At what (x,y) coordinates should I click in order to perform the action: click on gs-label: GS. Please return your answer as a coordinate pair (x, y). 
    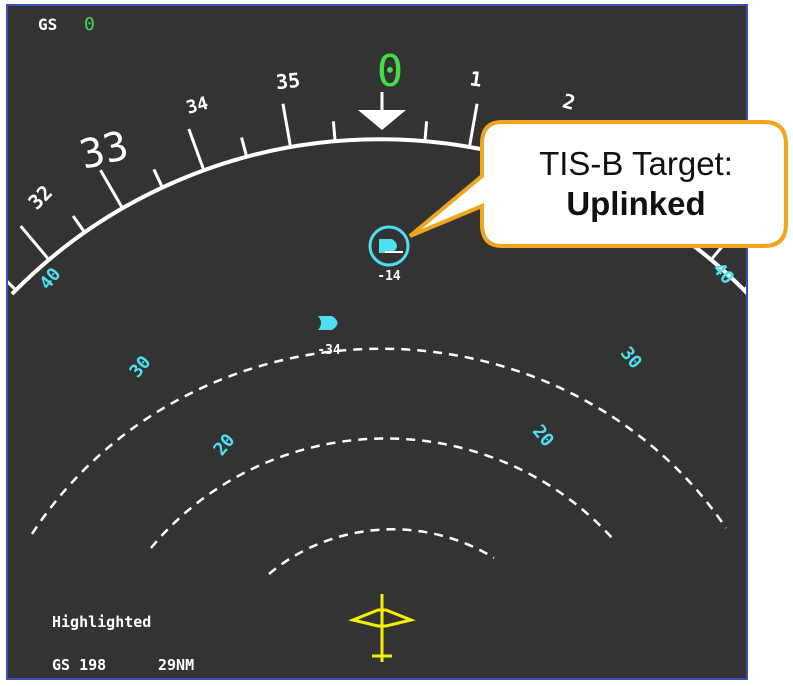
    Looking at the image, I should click on (47, 24).